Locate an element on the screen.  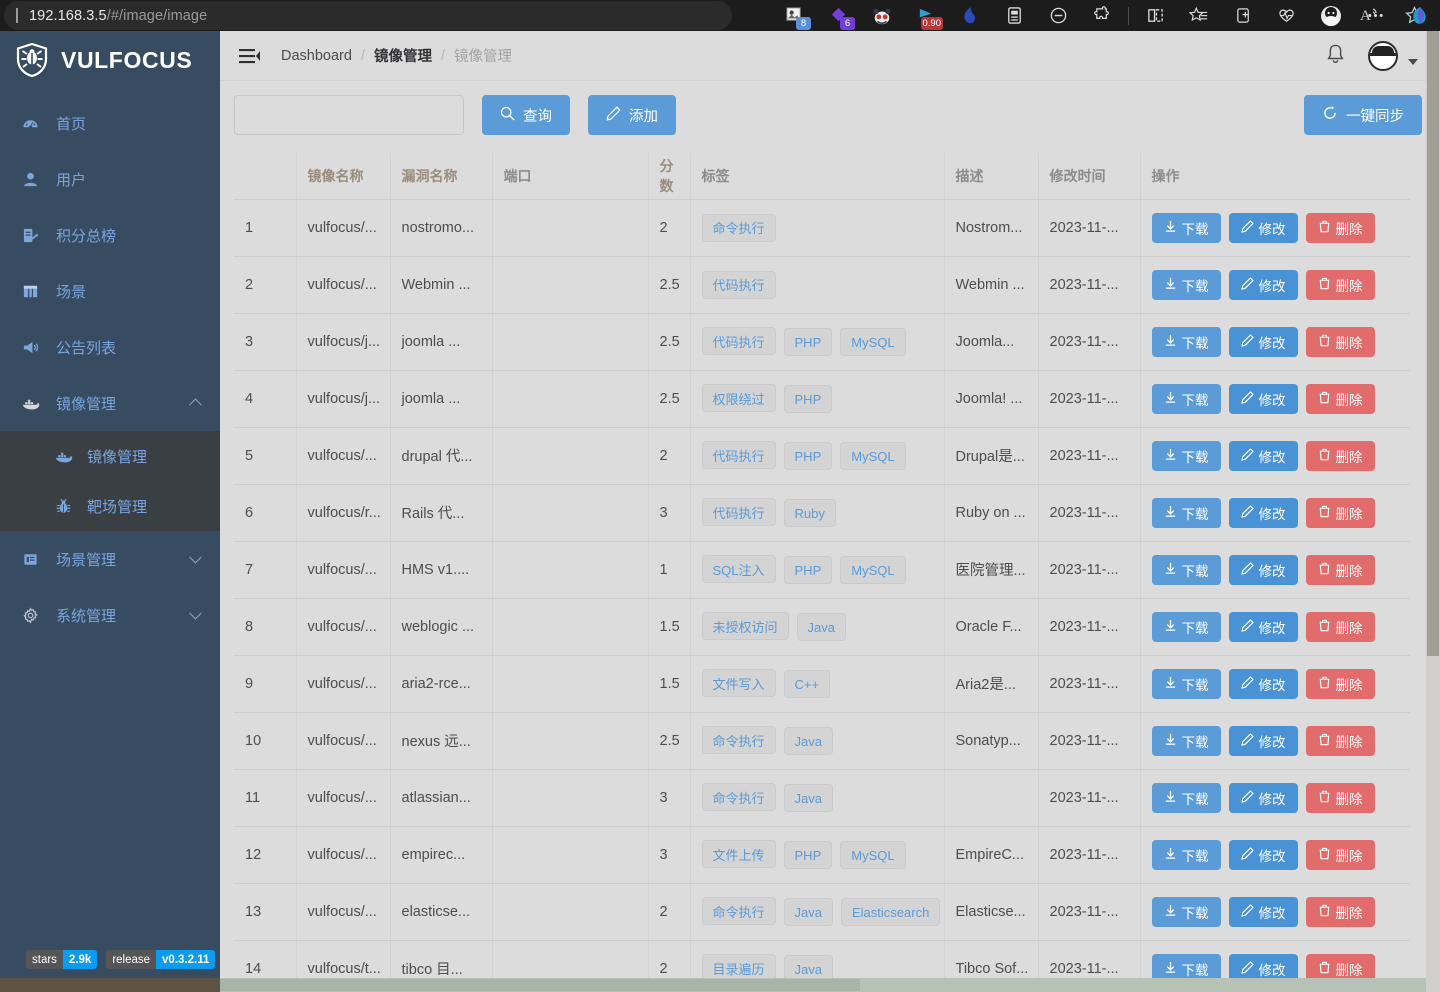
collections-extension-icon: 8 is located at coordinates (794, 15).